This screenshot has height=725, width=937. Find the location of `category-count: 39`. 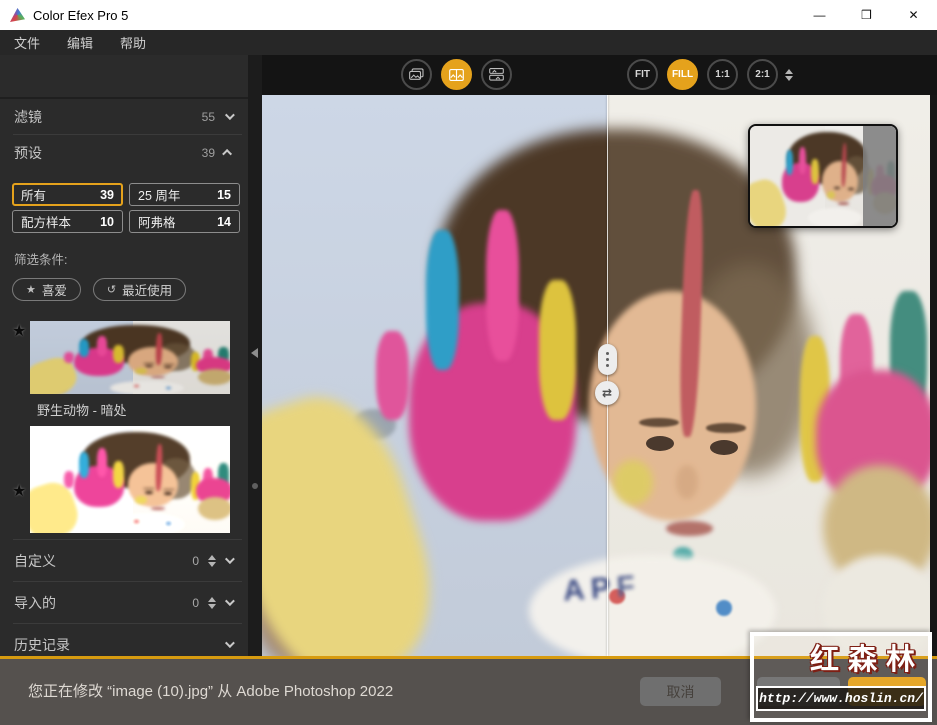

category-count: 39 is located at coordinates (107, 194).